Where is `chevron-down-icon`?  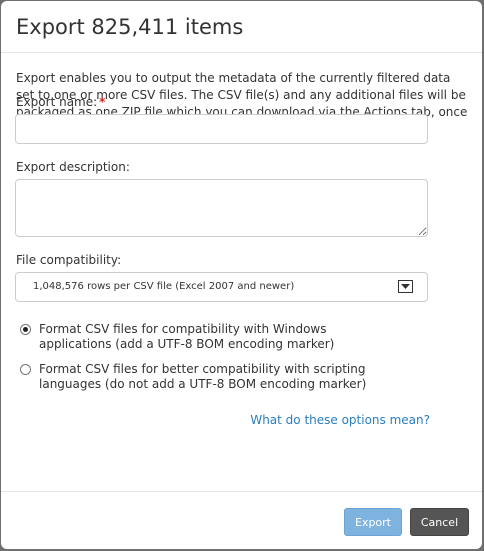
chevron-down-icon is located at coordinates (405, 286).